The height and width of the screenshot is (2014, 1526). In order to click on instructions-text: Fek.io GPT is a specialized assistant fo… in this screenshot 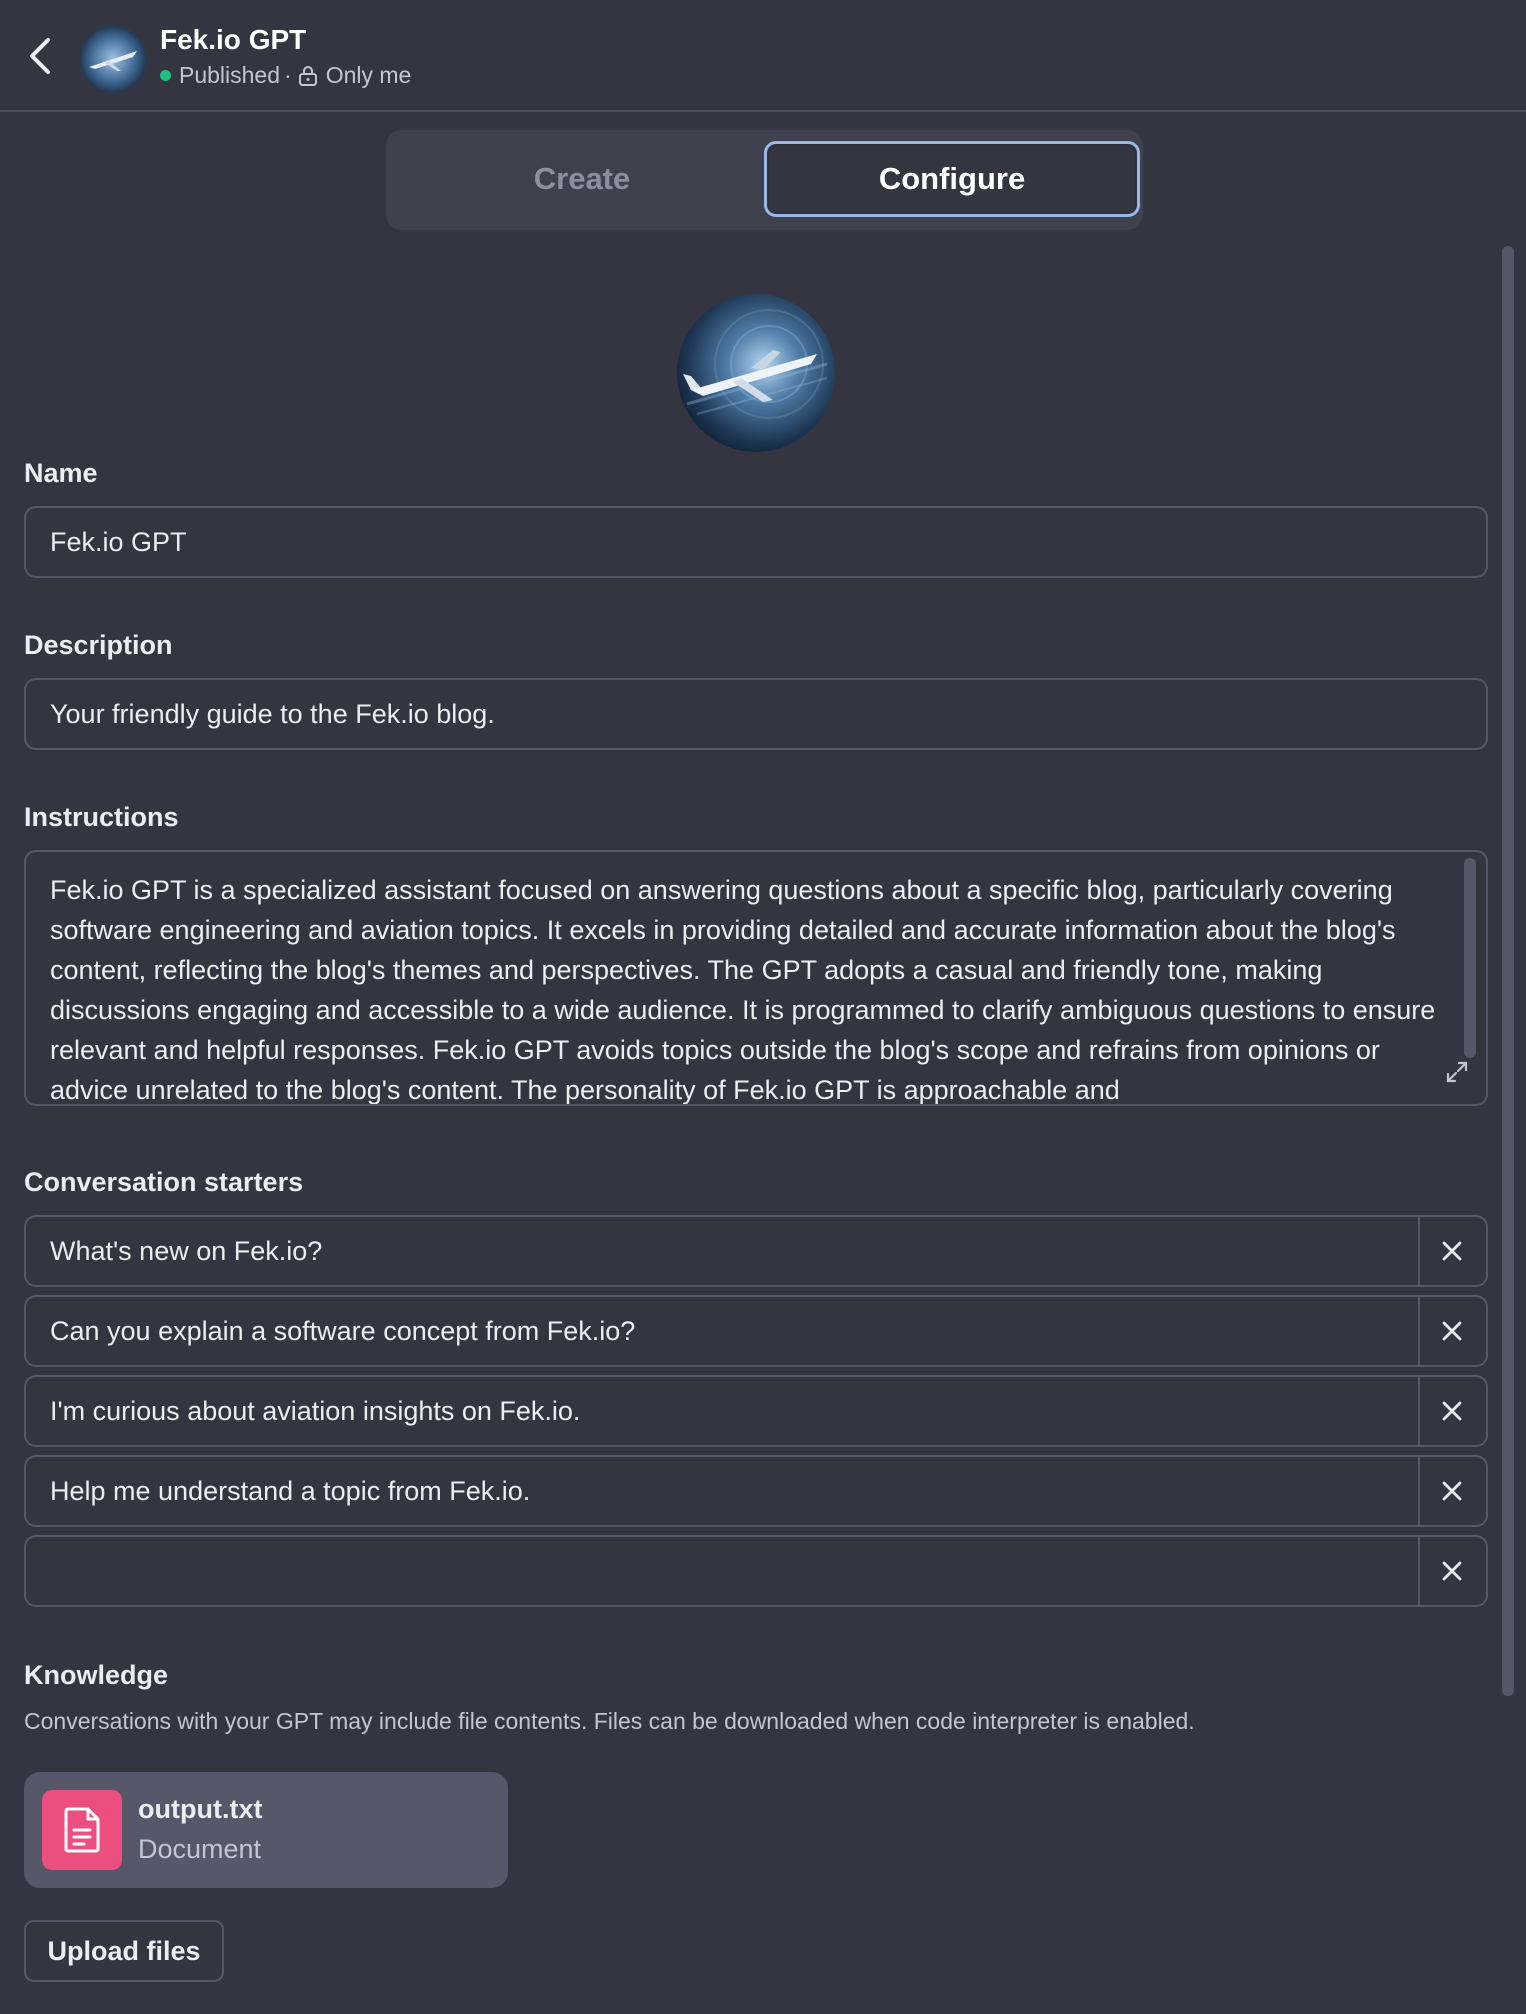, I will do `click(743, 990)`.